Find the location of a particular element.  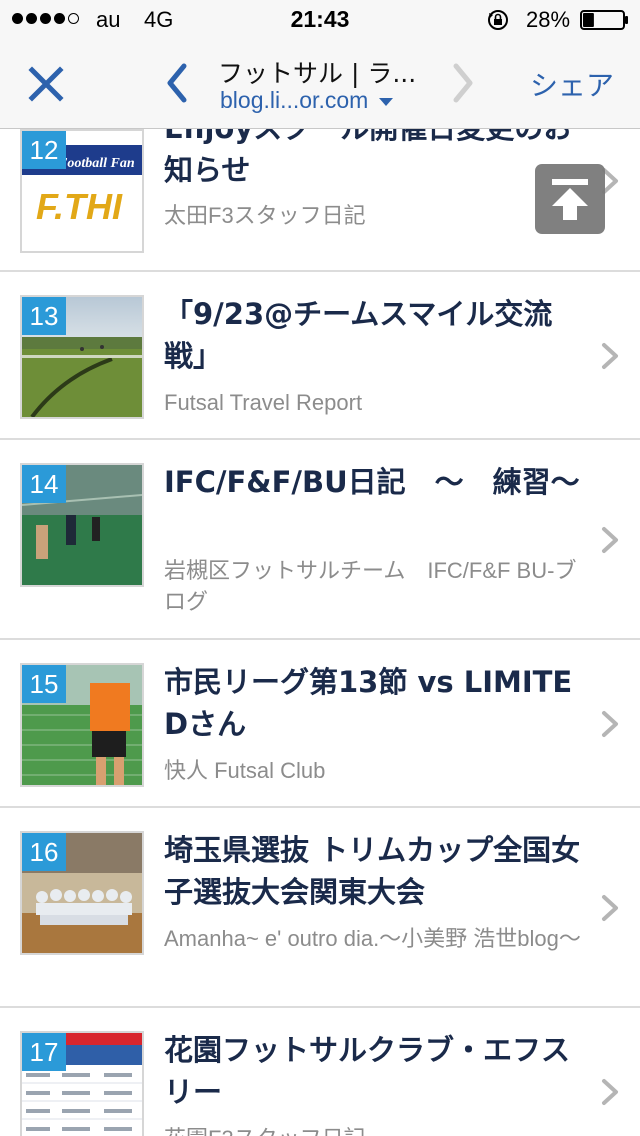

forward-chevron-icon is located at coordinates (463, 83).